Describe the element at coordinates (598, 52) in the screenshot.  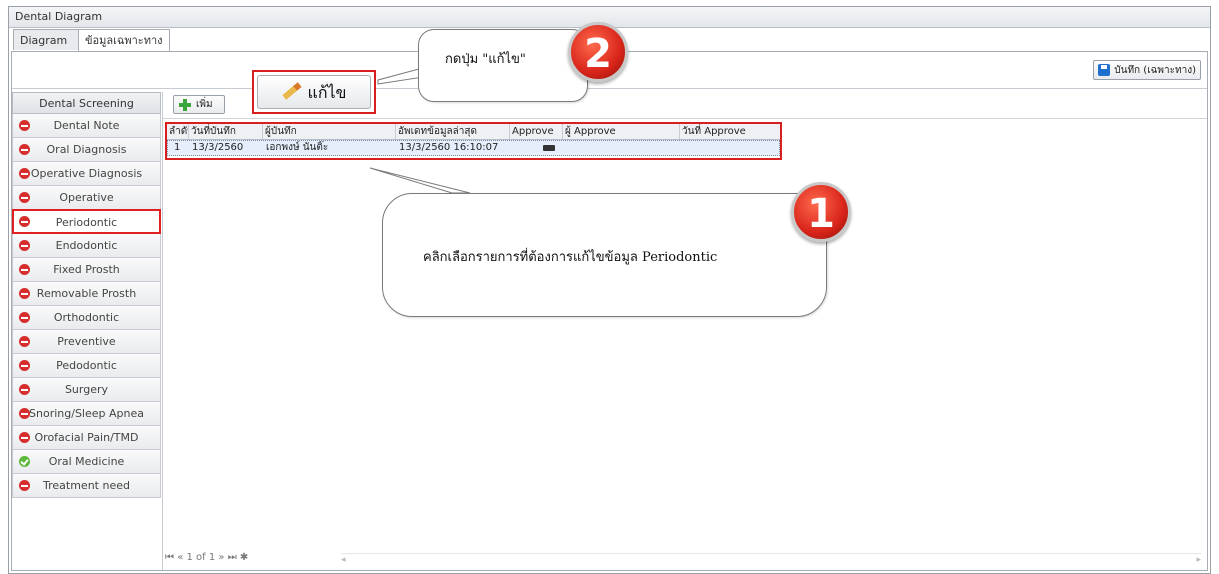
I see `step-2-badge: 2` at that location.